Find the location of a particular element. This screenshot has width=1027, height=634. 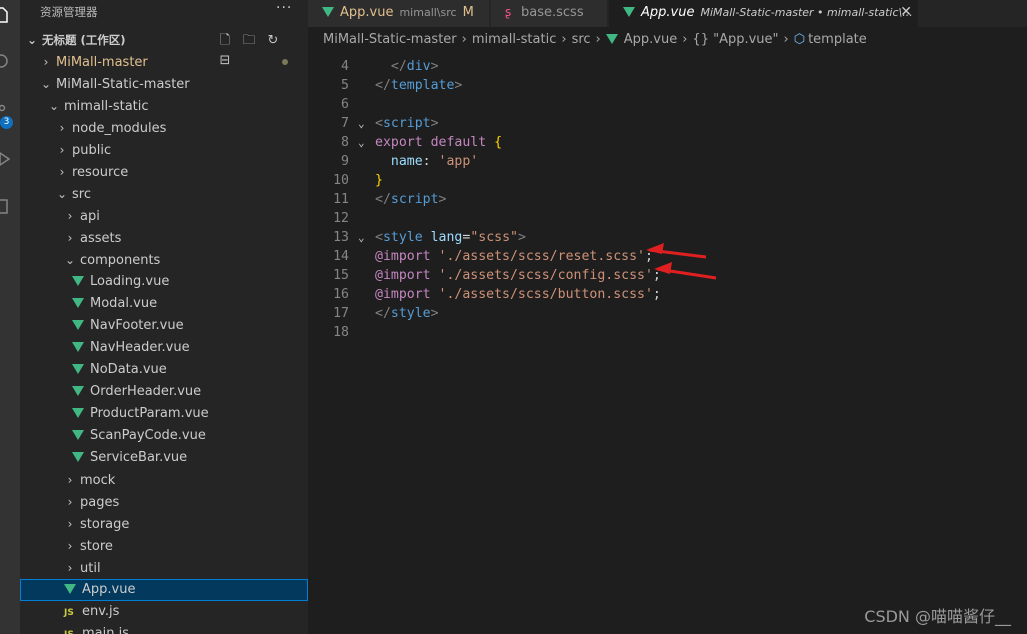

more-actions-icon: ··· is located at coordinates (284, 8).